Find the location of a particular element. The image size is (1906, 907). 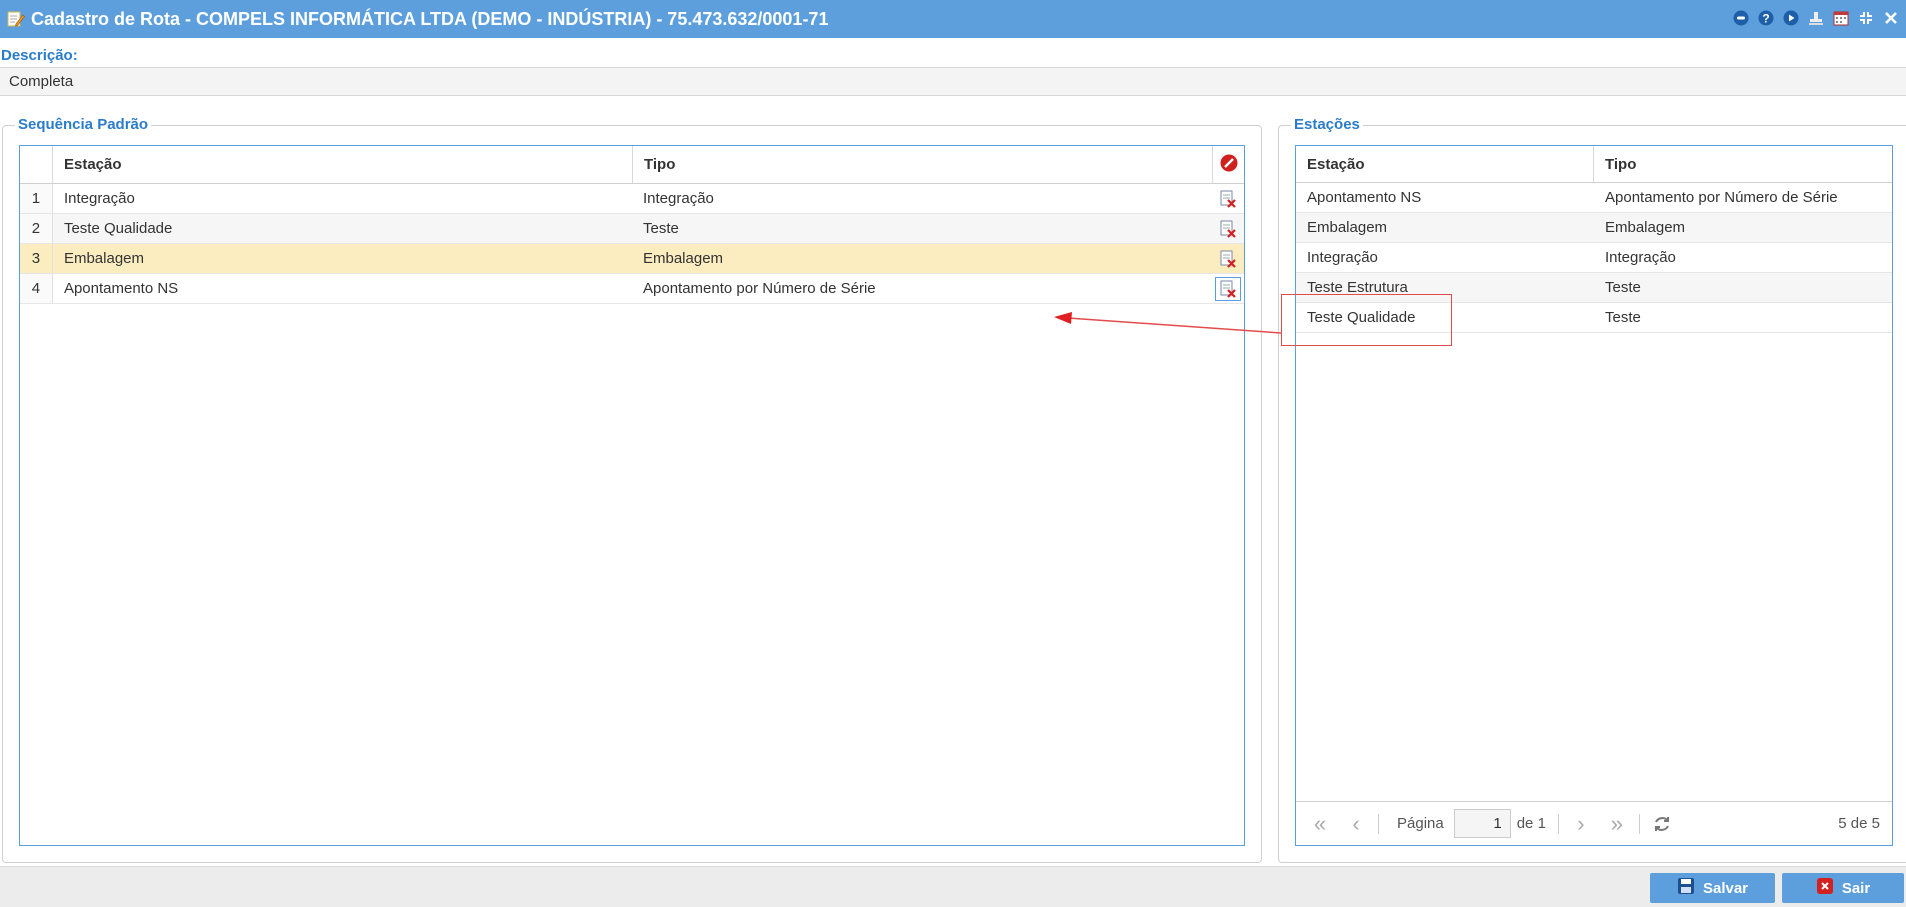

estacoes-legend: Estações is located at coordinates (1327, 124).